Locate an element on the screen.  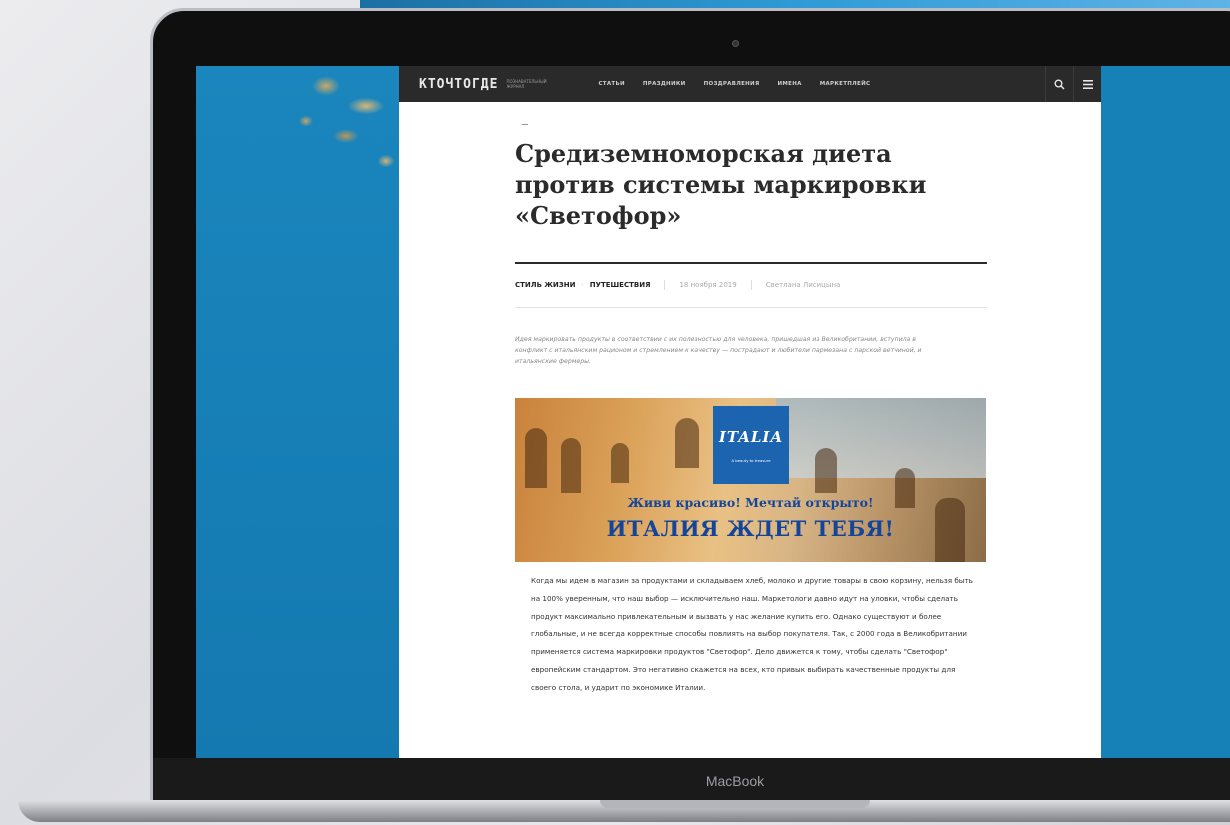
banner-sky is located at coordinates (881, 438).